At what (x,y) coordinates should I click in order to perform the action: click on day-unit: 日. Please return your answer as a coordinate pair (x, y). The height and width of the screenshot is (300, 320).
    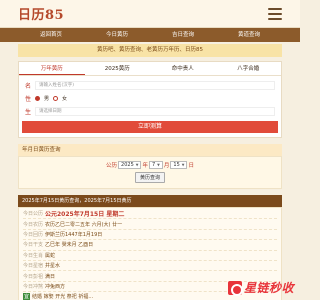
    Looking at the image, I should click on (191, 166).